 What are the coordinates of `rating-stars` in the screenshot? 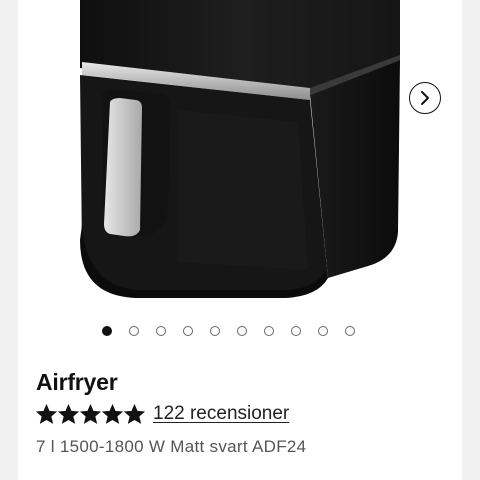 It's located at (90, 414).